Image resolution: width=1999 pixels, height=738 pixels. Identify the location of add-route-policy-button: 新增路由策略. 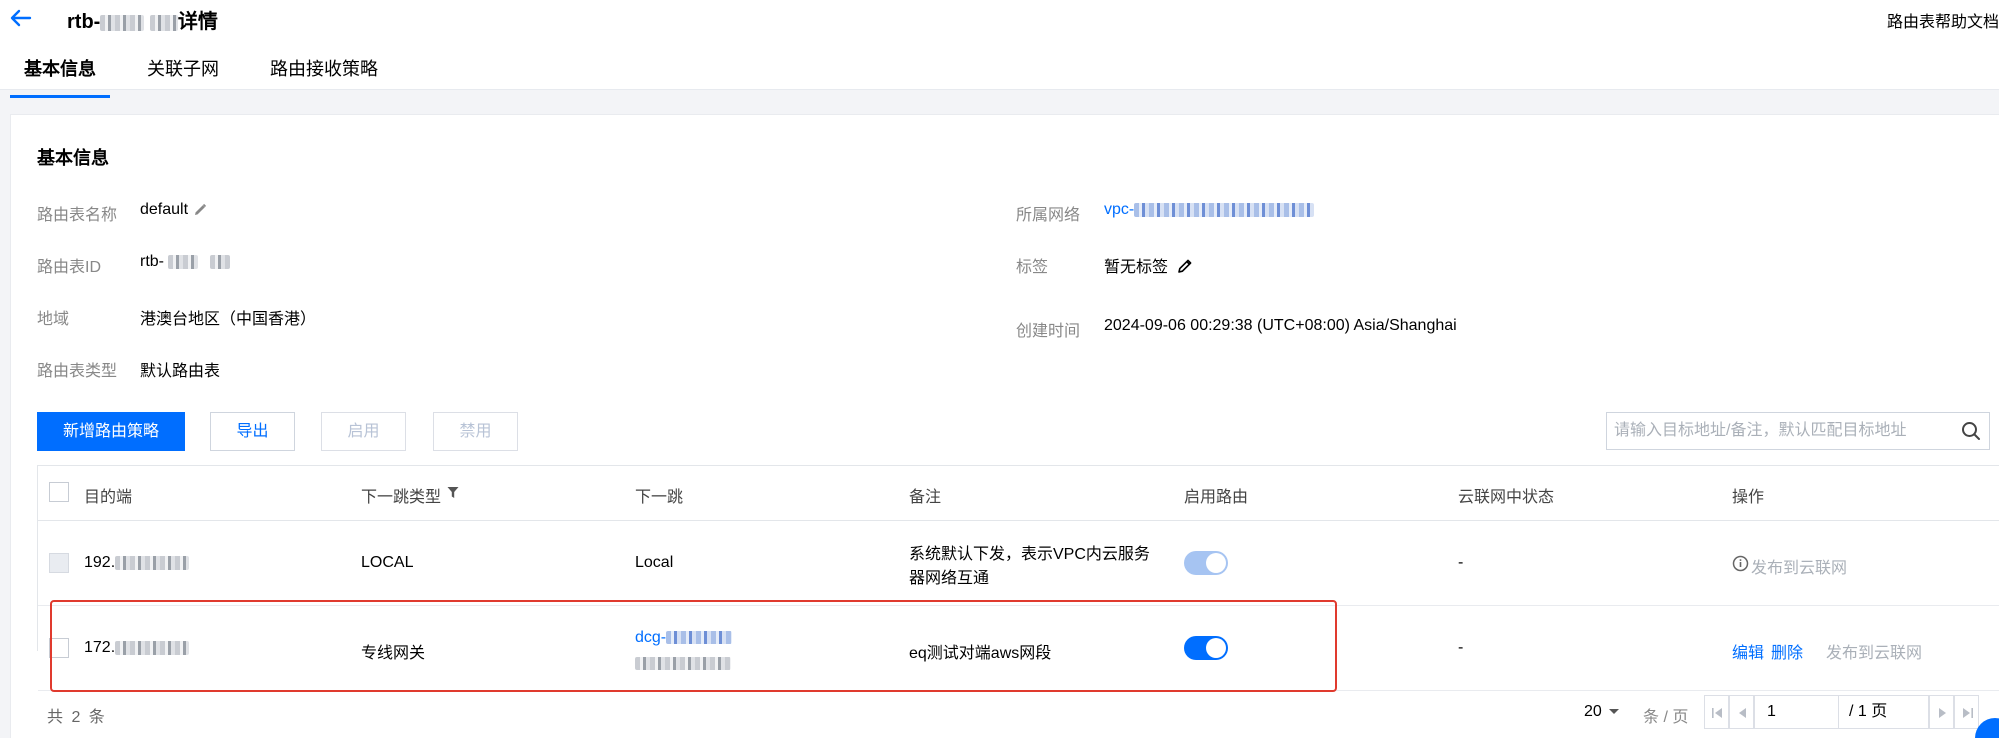
(111, 431).